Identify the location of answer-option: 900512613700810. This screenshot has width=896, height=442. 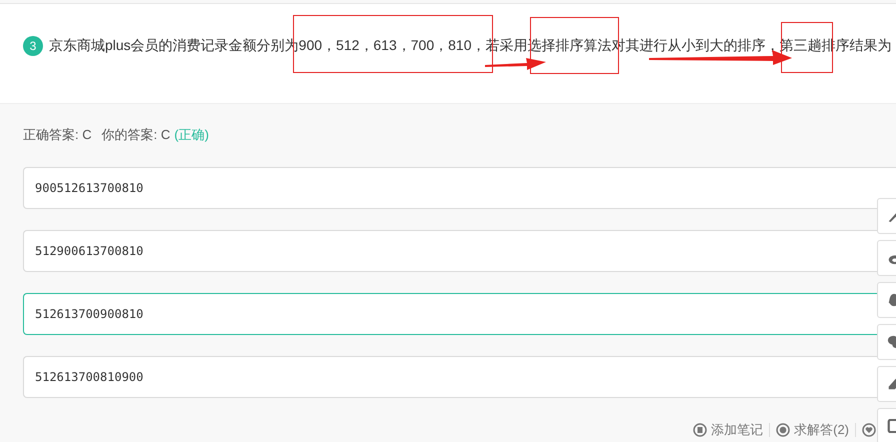
(459, 188).